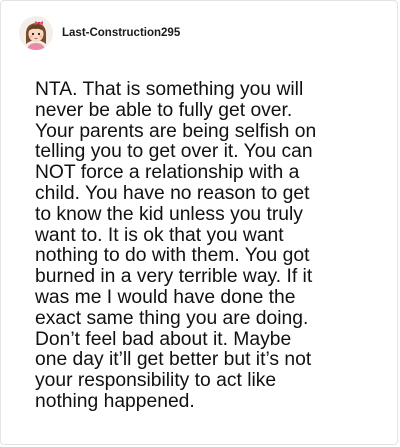 The image size is (400, 447). I want to click on comment-header: Last-Construction295, so click(99, 33).